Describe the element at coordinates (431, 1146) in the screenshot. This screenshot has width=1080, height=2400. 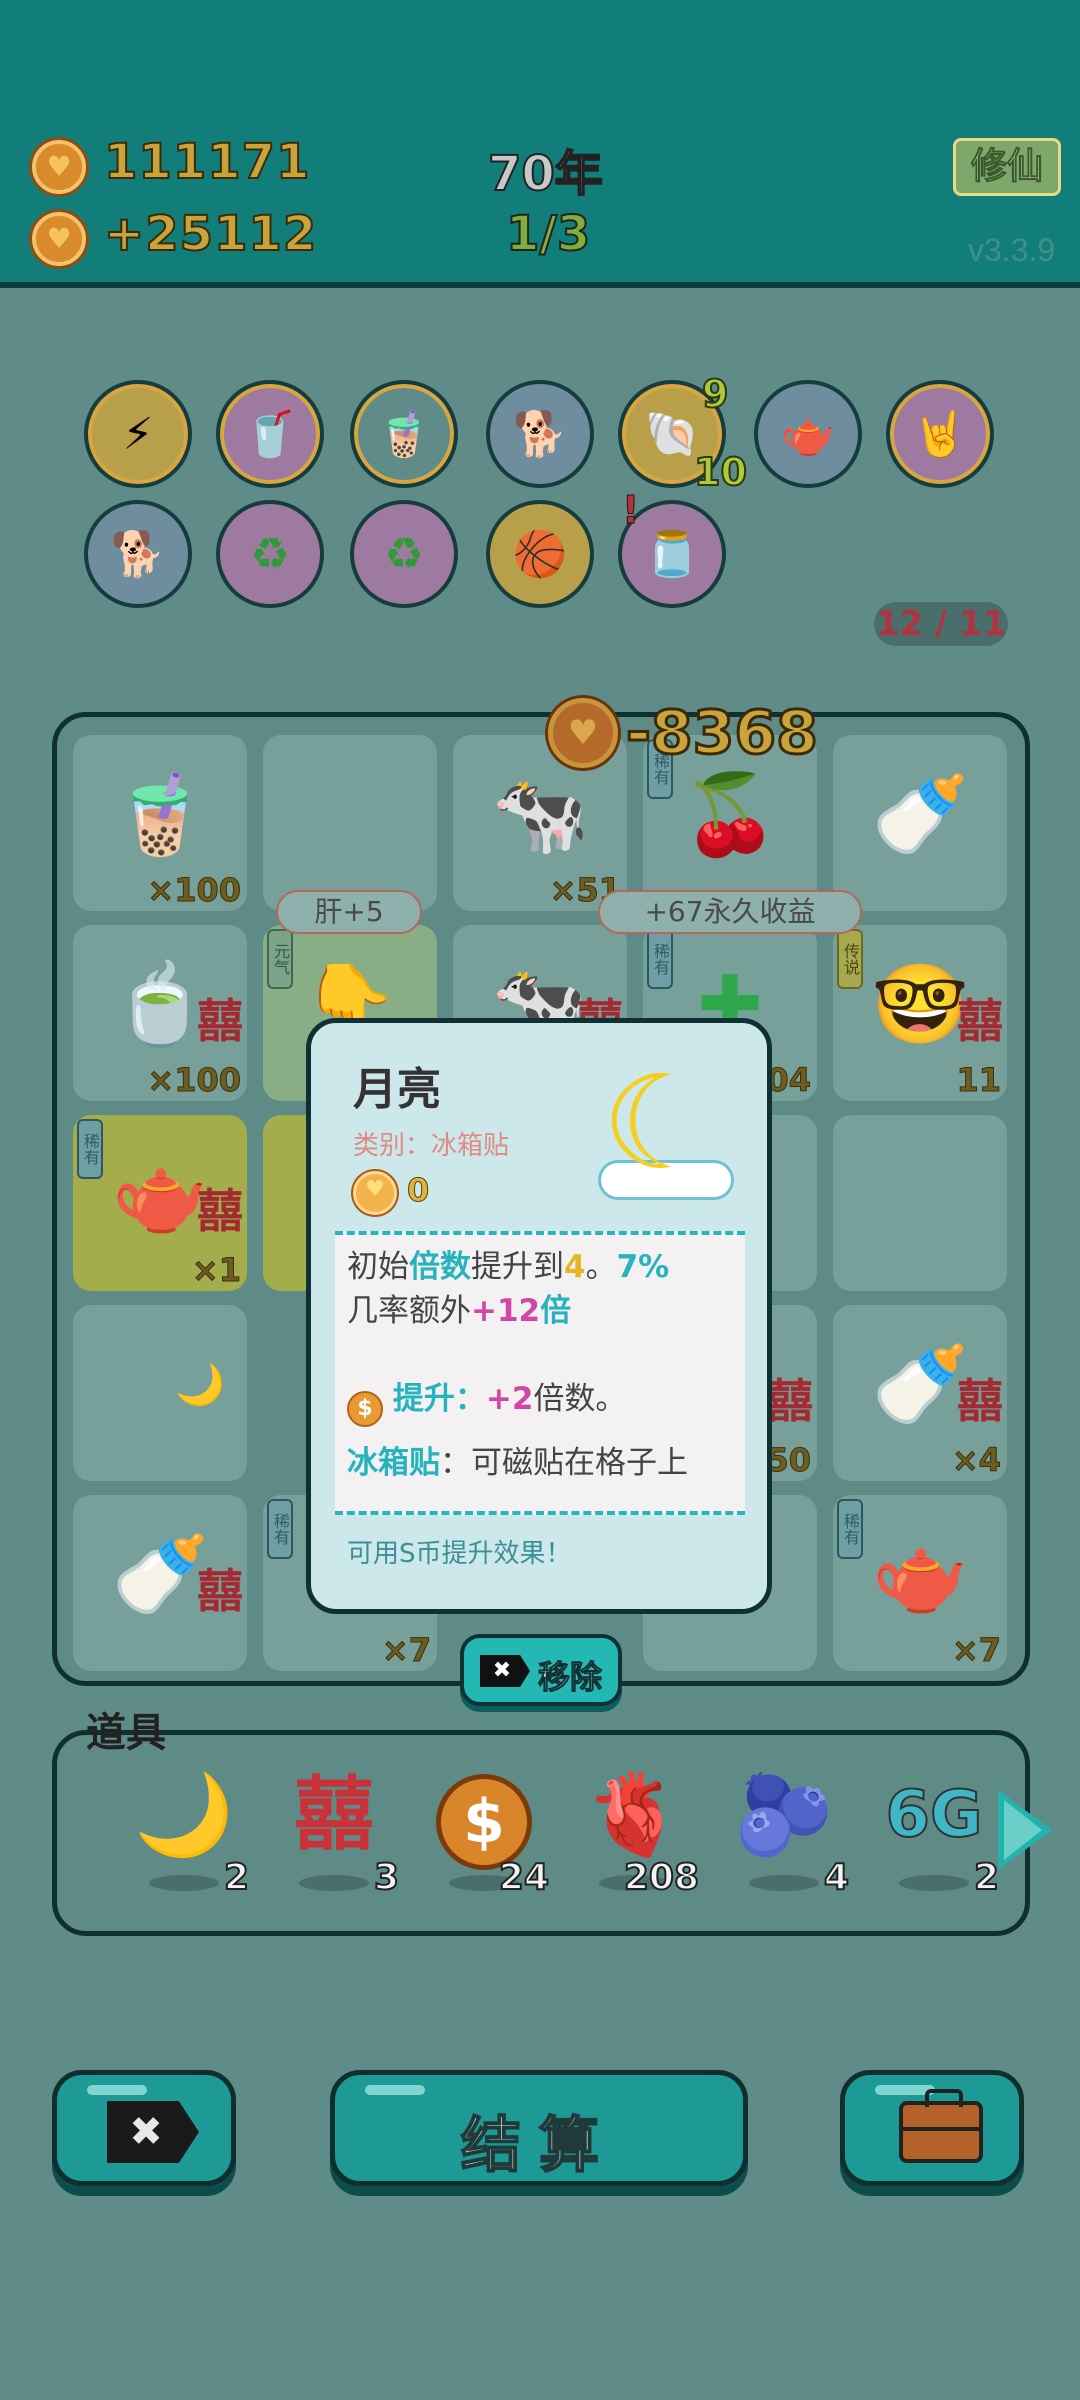
I see `item-category: 类别：冰箱贴` at that location.